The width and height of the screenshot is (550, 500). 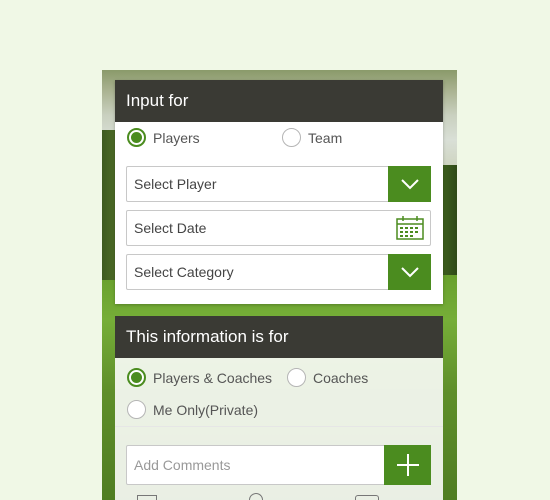 I want to click on radio-players: Players, so click(x=163, y=137).